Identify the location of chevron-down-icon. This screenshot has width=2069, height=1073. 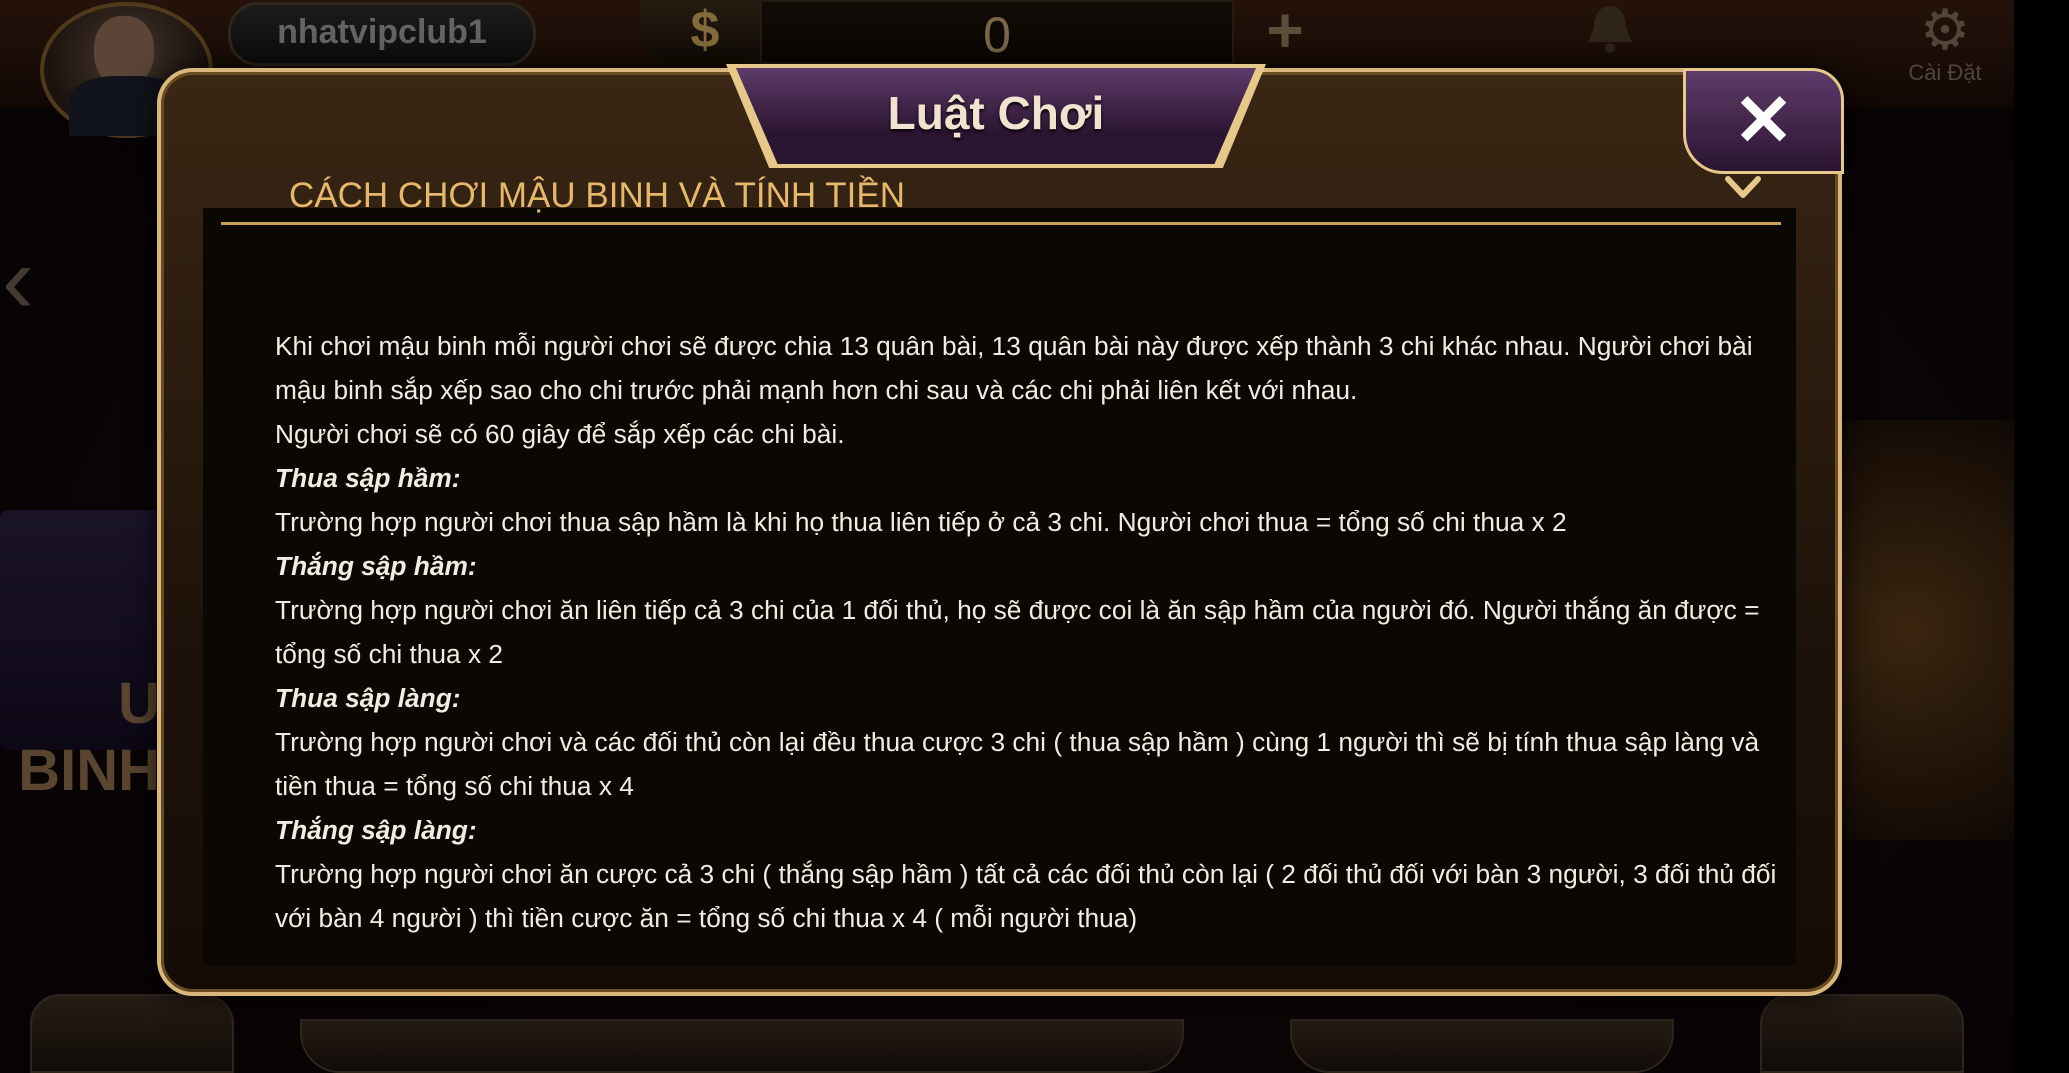
(1743, 190).